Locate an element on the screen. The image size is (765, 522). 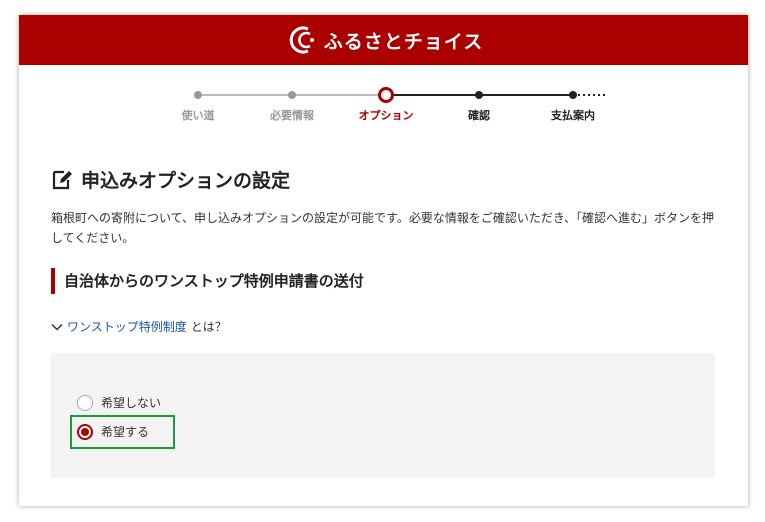
step-label-4: 確認 is located at coordinates (479, 115).